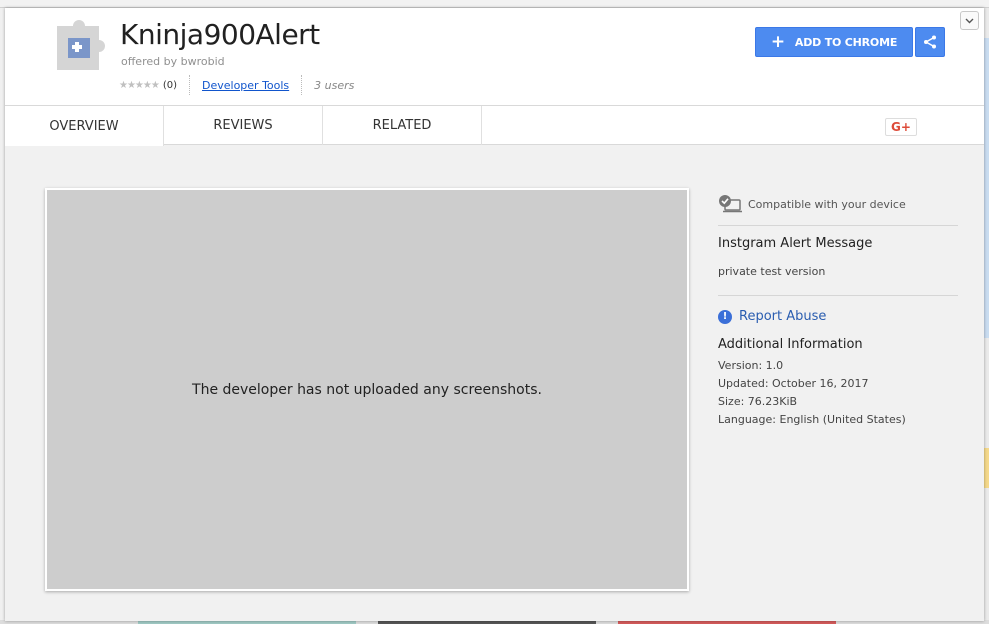 The width and height of the screenshot is (989, 624). I want to click on rating-stars: ★★★★★, so click(139, 85).